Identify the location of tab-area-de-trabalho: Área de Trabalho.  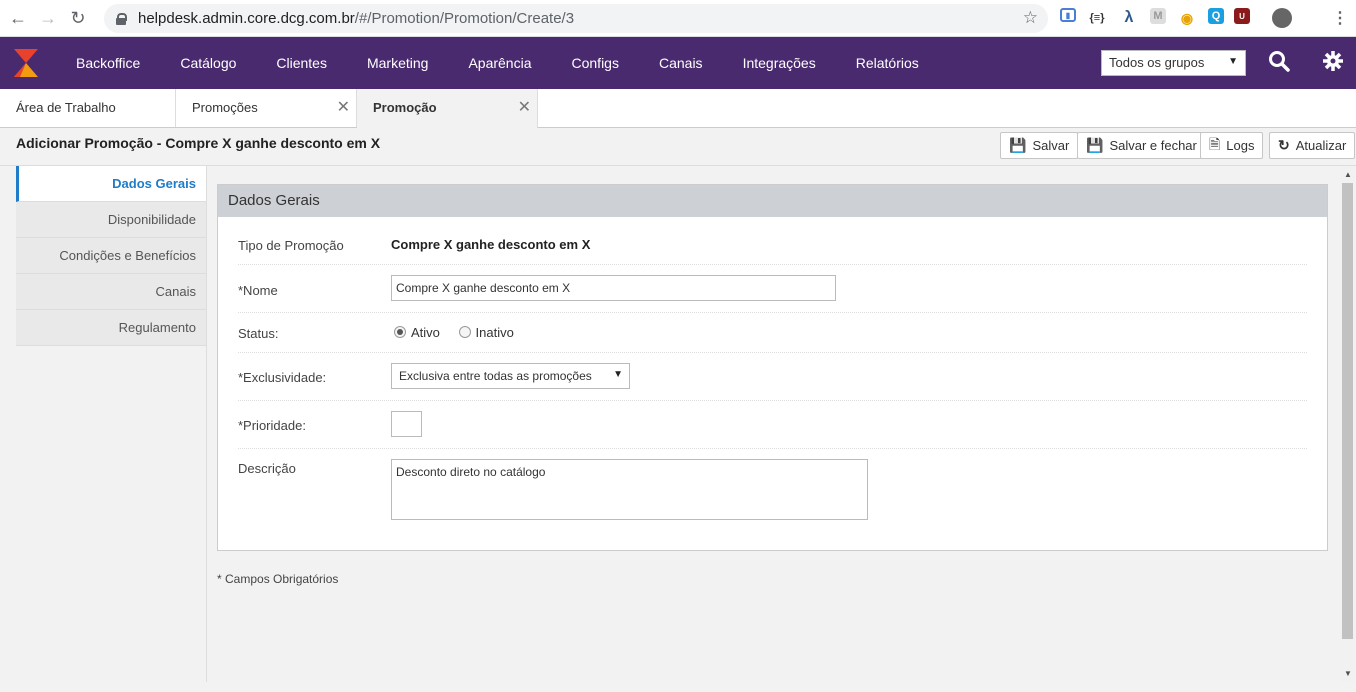
(88, 108).